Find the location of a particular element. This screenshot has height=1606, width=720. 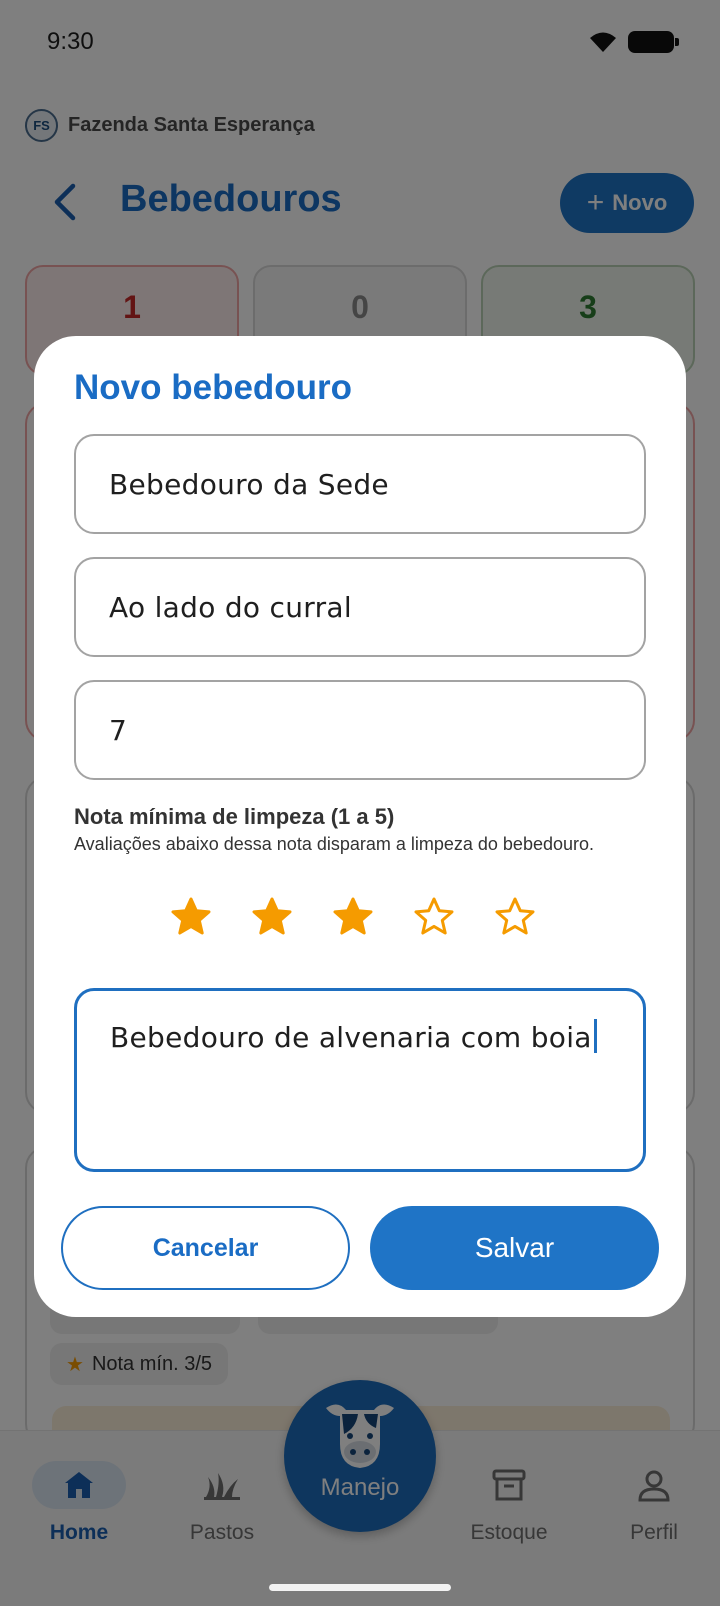

location-input is located at coordinates (376, 607).